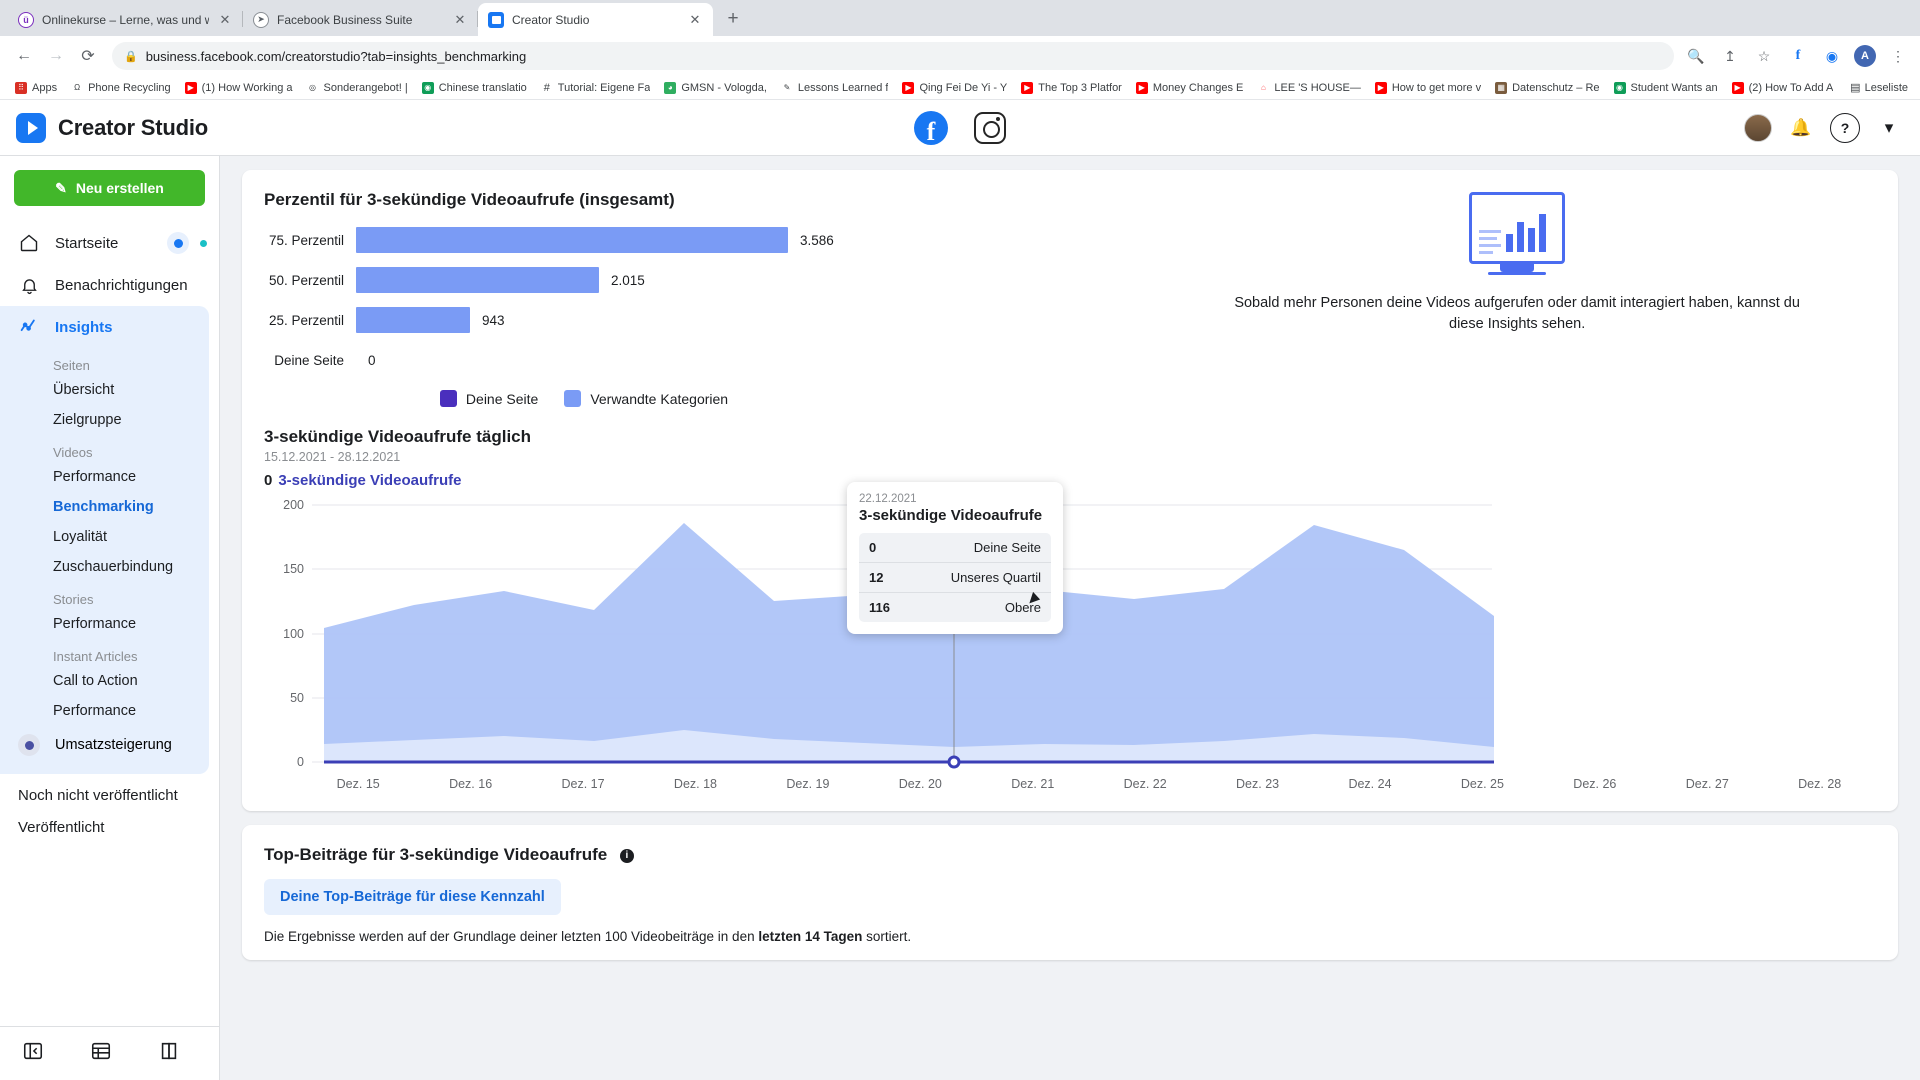  Describe the element at coordinates (71, 365) in the screenshot. I see `sidebar-group-title: Seiten` at that location.